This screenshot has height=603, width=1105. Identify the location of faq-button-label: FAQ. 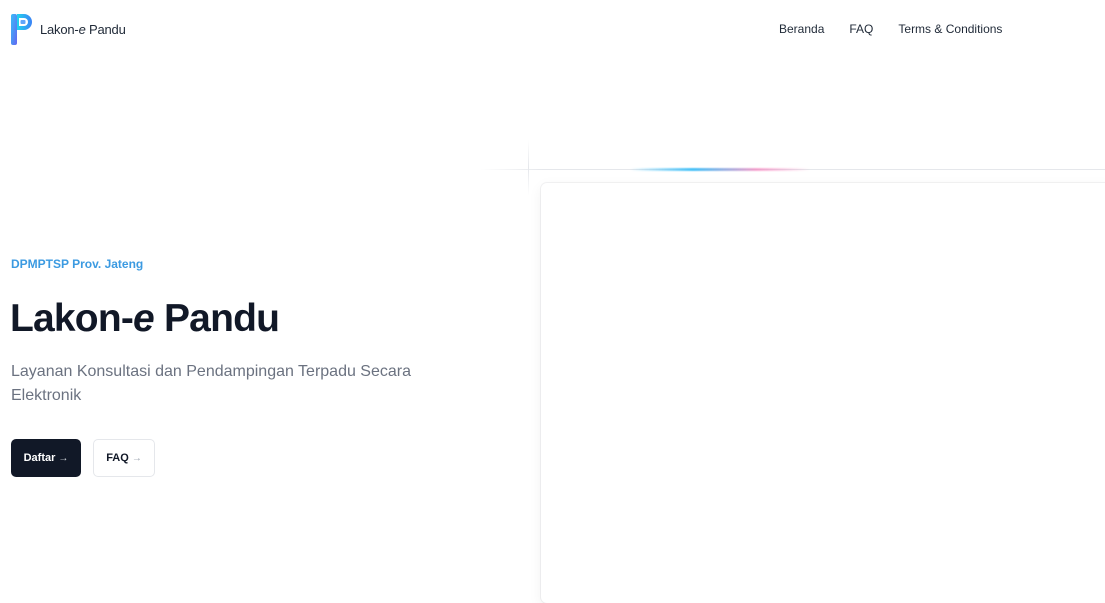
(117, 458).